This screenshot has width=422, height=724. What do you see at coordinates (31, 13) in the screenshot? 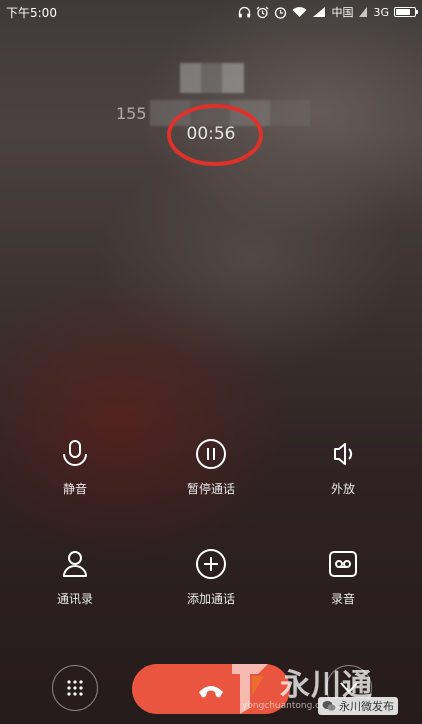
I see `status-time: 下午5:00` at bounding box center [31, 13].